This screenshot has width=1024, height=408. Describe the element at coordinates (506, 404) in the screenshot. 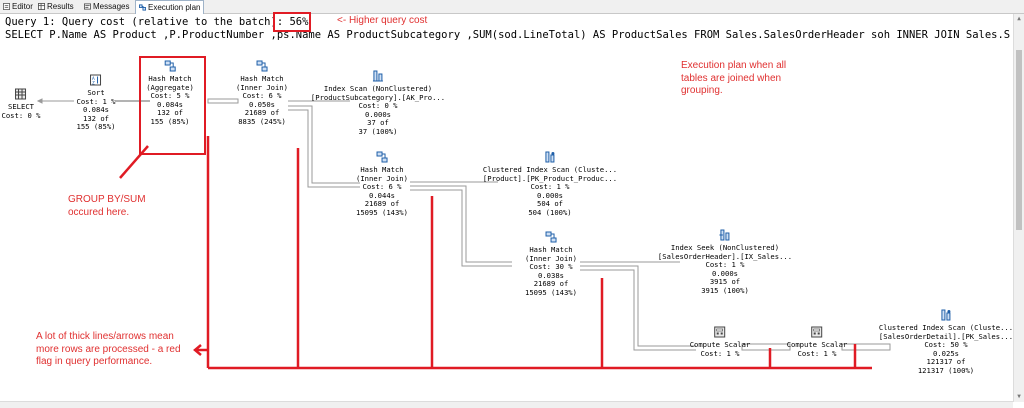

I see `horizontal-scrollbar` at that location.